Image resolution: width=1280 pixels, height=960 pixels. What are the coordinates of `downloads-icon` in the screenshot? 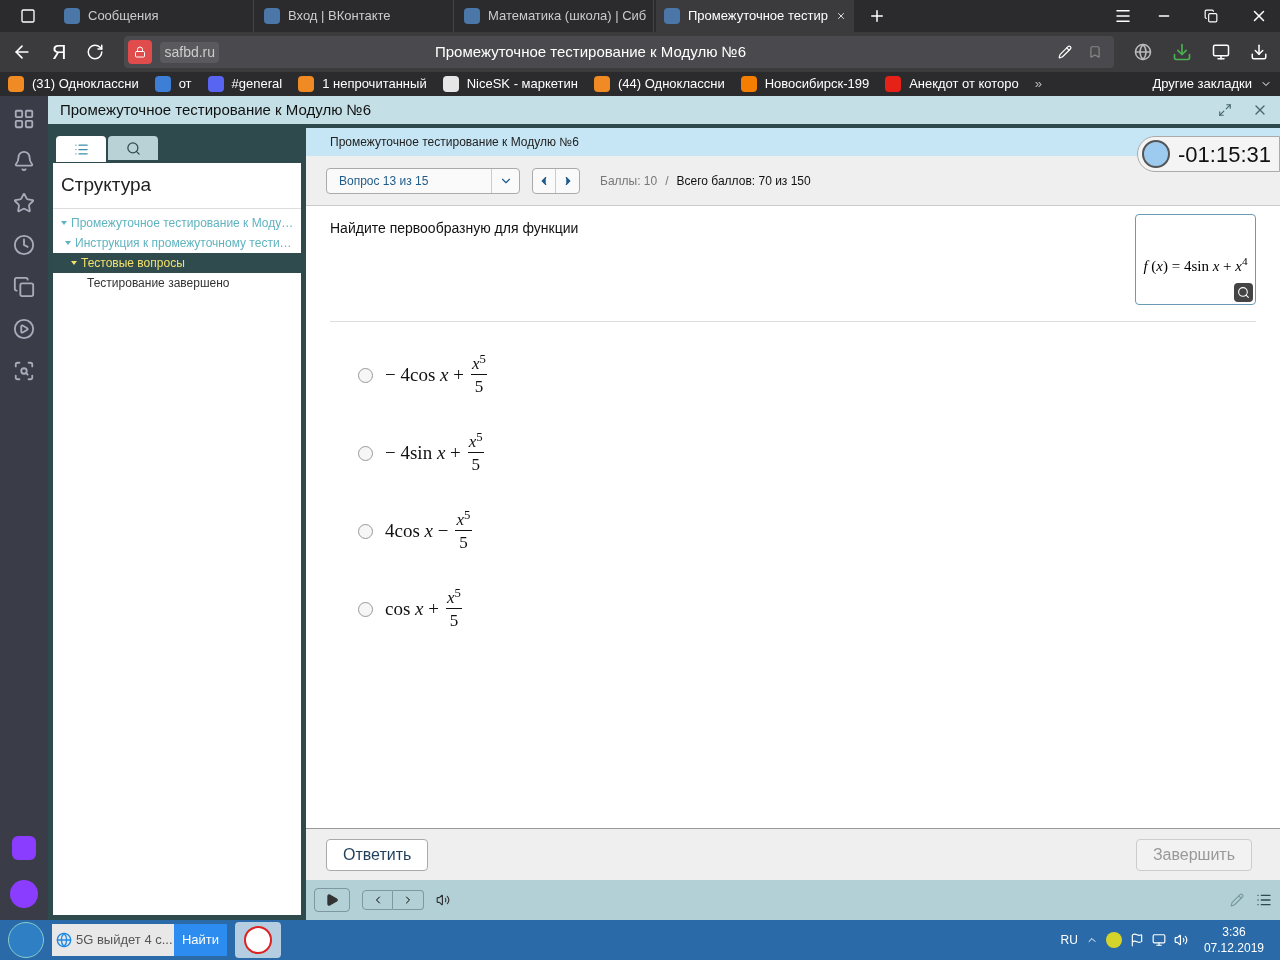 It's located at (1259, 52).